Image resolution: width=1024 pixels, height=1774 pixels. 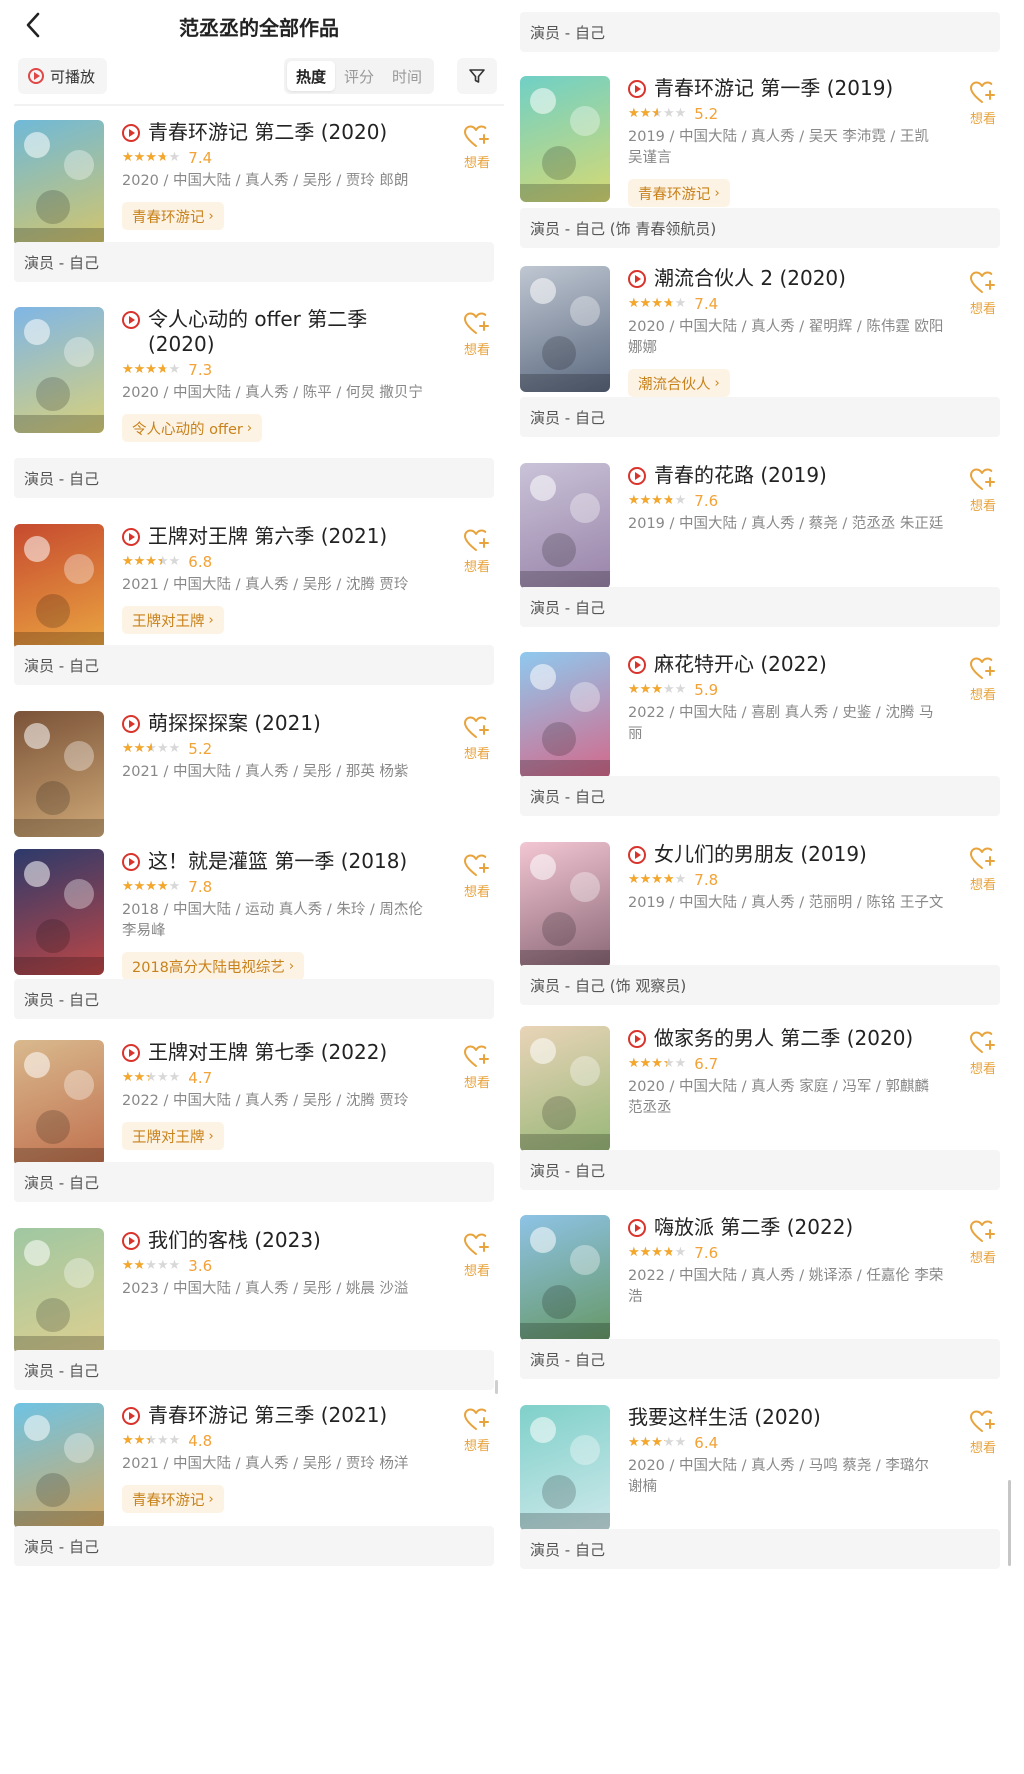 I want to click on series-tag: 2018高分大陆电视综艺 ›, so click(x=213, y=966).